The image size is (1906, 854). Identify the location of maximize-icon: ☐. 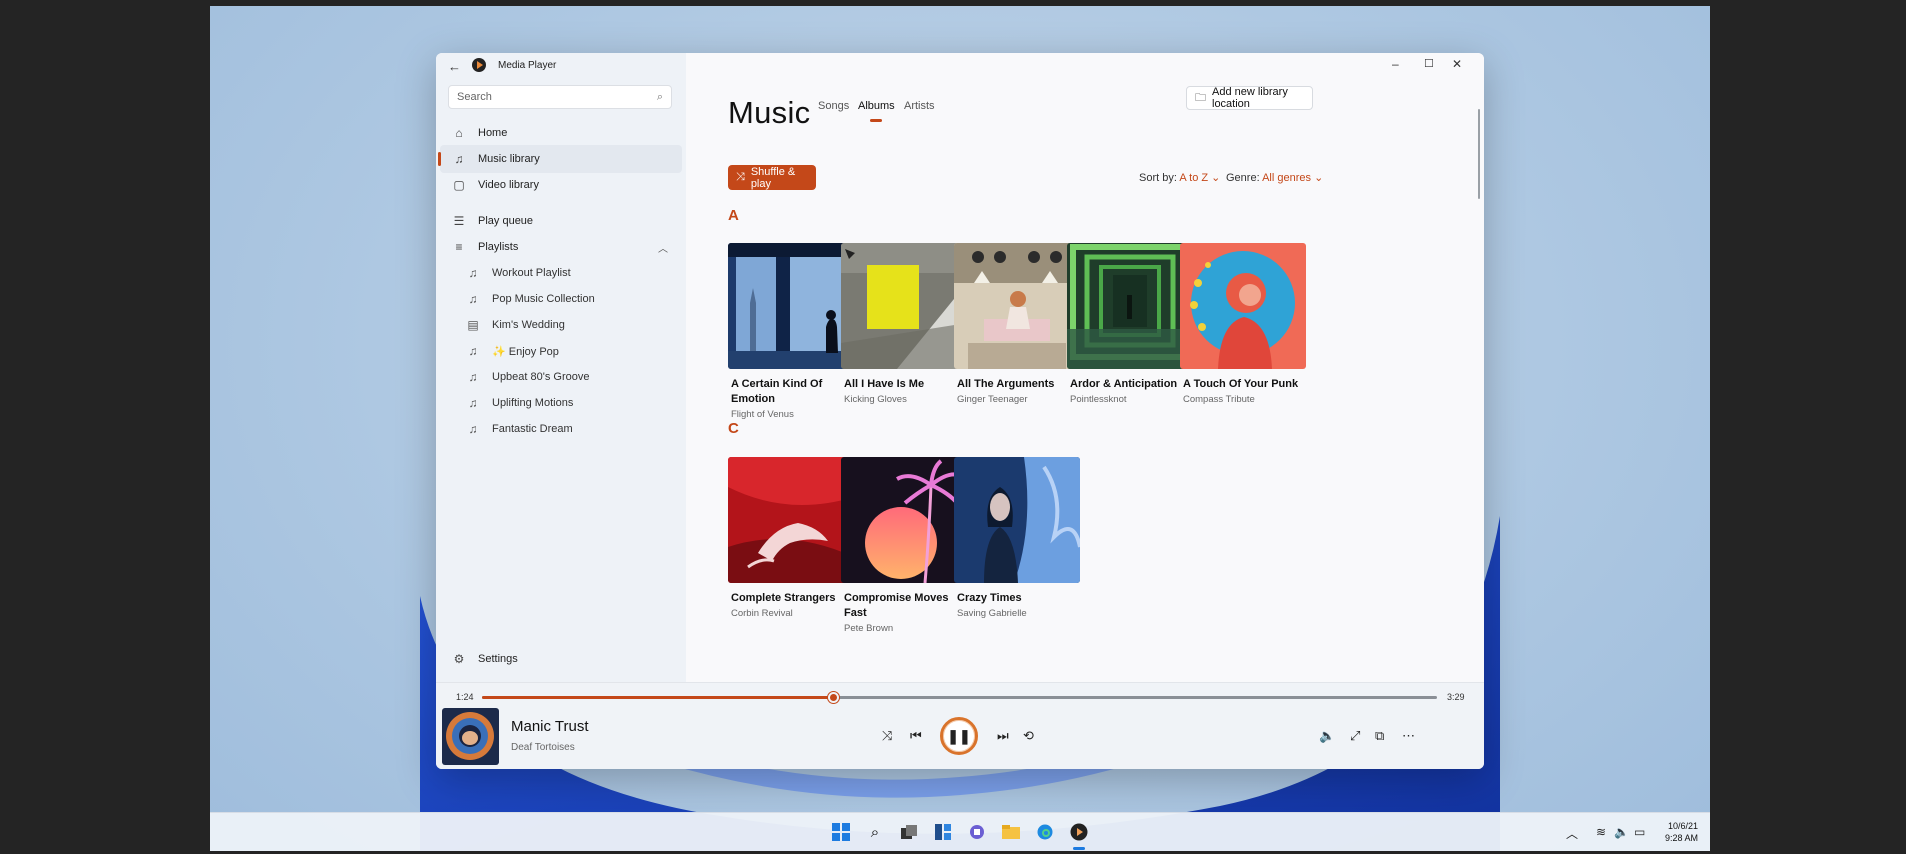
(1429, 63).